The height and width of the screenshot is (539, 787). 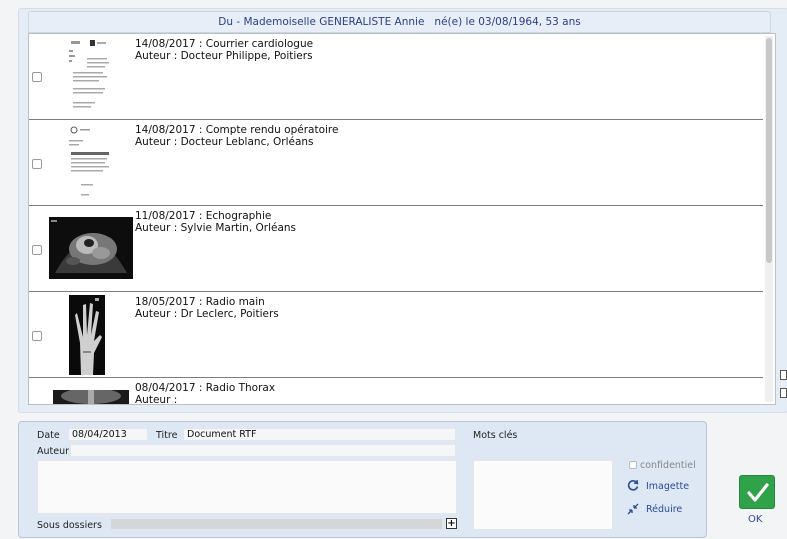 I want to click on collapse-arrows-icon, so click(x=633, y=511).